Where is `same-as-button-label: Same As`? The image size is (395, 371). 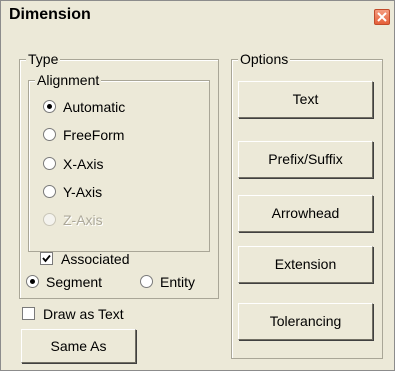 same-as-button-label: Same As is located at coordinates (78, 346).